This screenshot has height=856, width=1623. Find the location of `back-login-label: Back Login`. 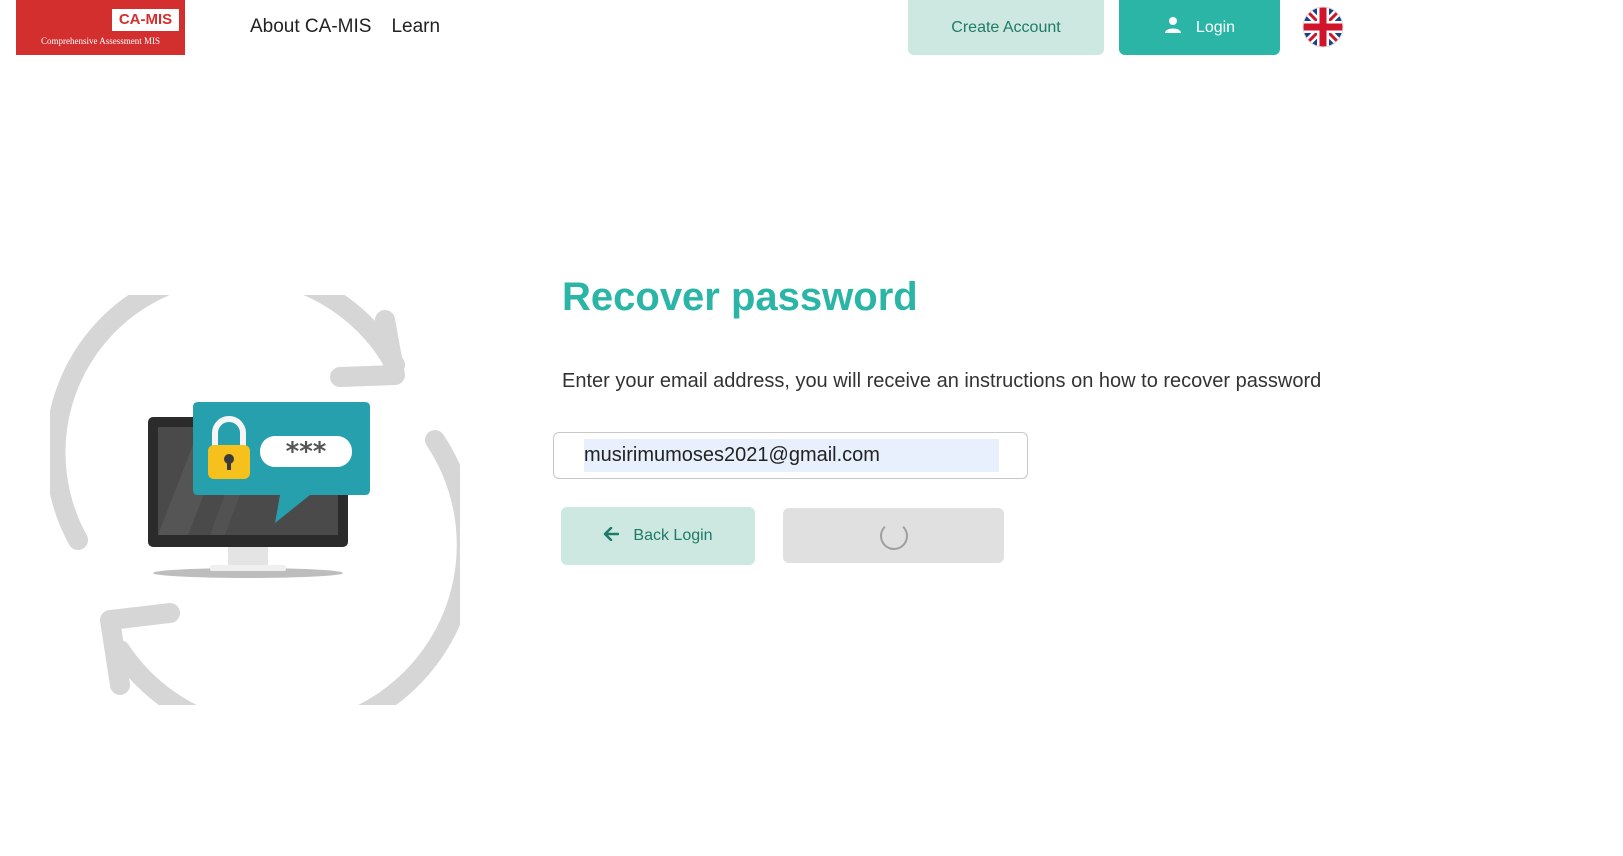

back-login-label: Back Login is located at coordinates (673, 535).